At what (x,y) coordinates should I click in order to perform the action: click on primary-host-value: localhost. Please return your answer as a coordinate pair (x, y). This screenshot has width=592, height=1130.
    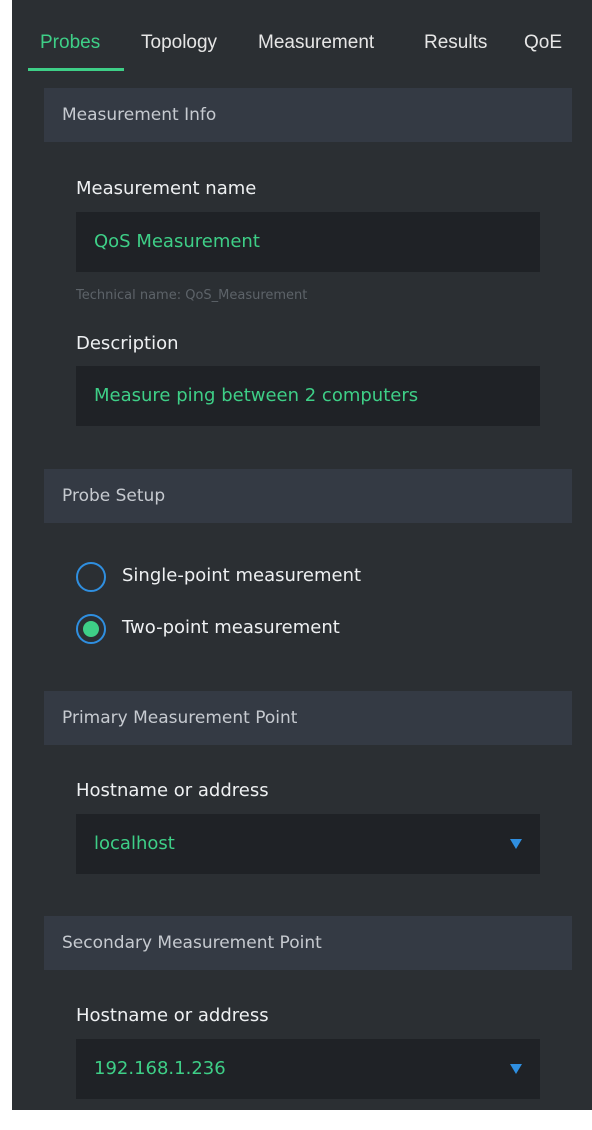
    Looking at the image, I should click on (134, 843).